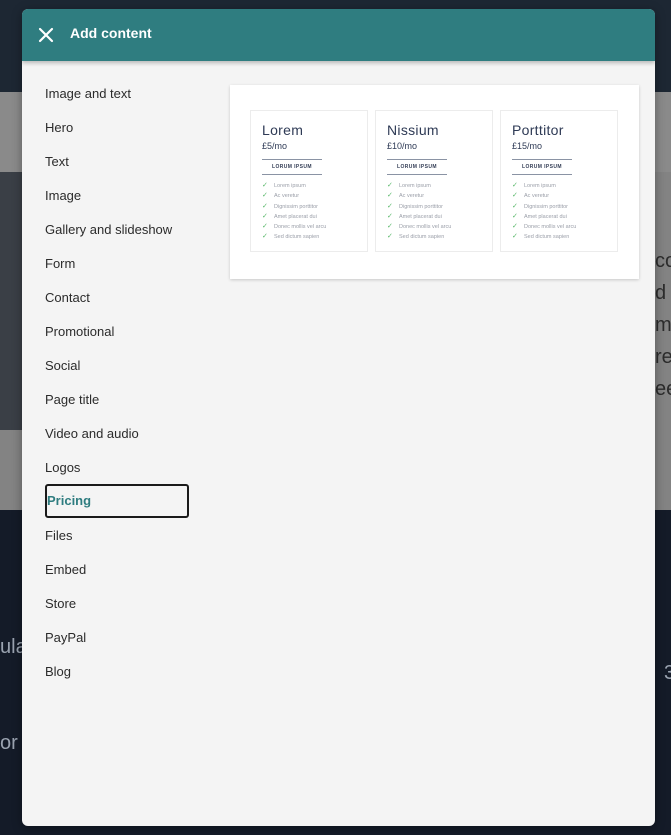 This screenshot has height=835, width=671. Describe the element at coordinates (663, 325) in the screenshot. I see `background-text: m` at that location.